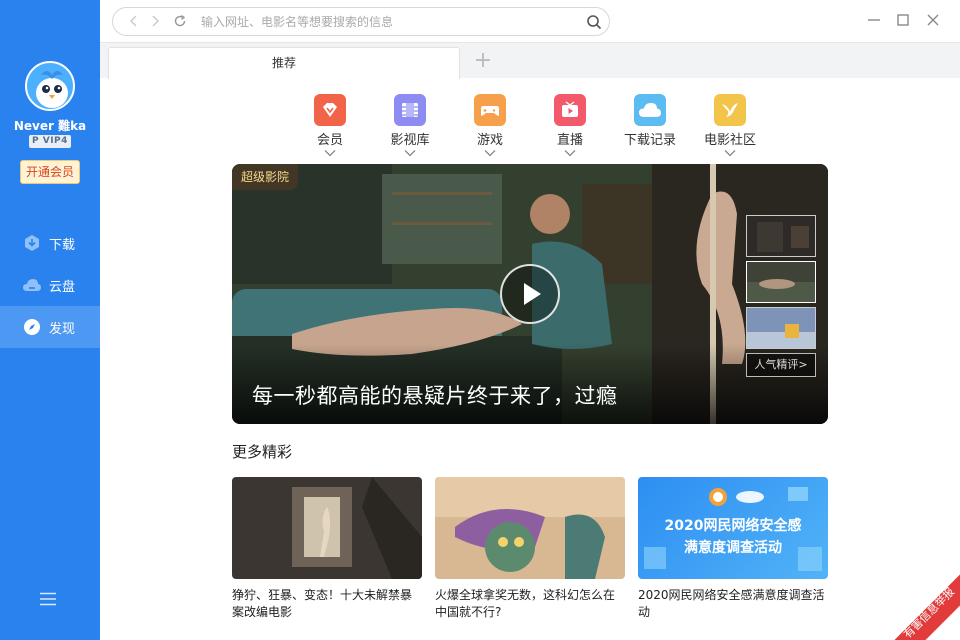  What do you see at coordinates (134, 21) in the screenshot?
I see `back-icon` at bounding box center [134, 21].